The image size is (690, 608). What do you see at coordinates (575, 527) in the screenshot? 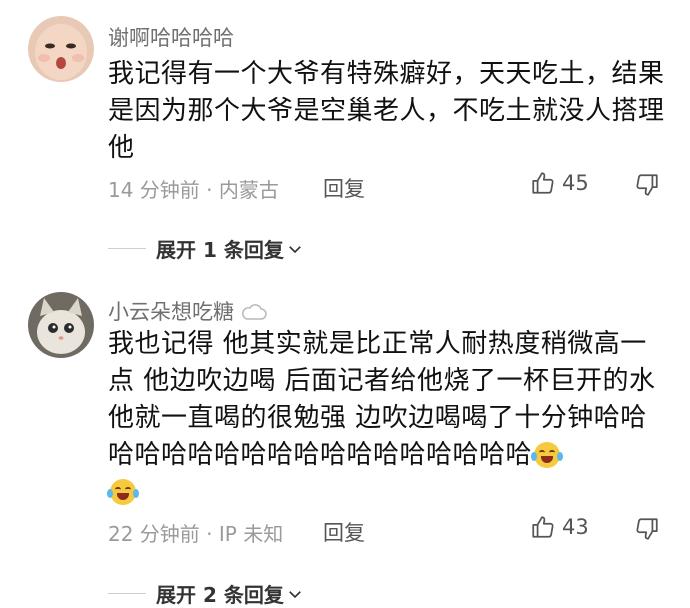
I see `like-count: 43` at bounding box center [575, 527].